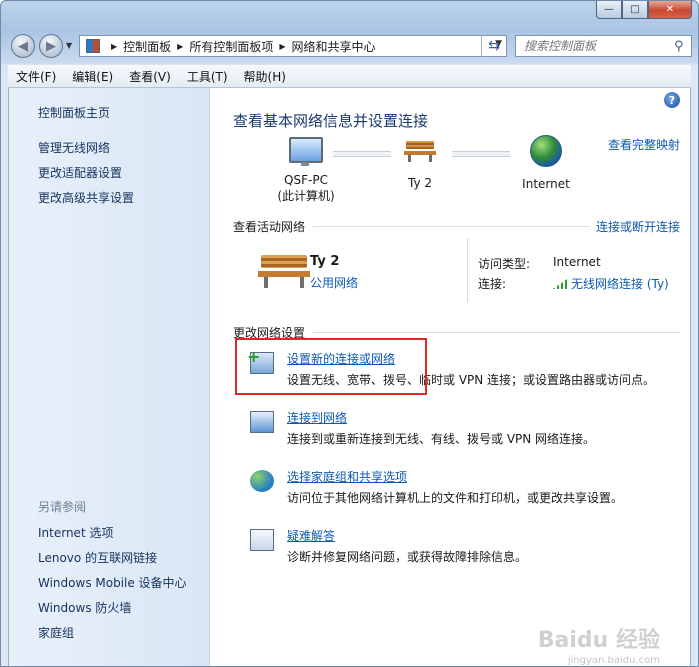  I want to click on map-network-node: Ty 2, so click(420, 164).